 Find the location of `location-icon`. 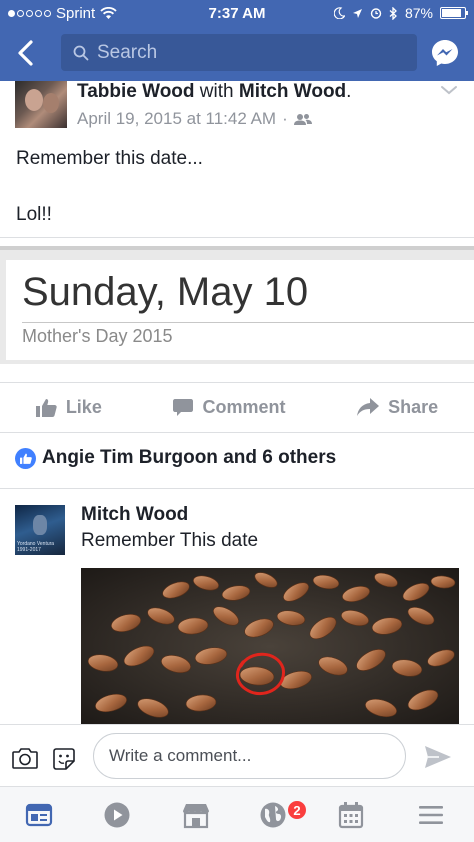

location-icon is located at coordinates (357, 13).